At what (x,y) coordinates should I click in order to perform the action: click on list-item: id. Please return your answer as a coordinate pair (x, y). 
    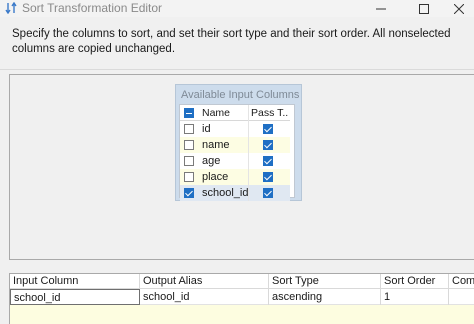
    Looking at the image, I should click on (235, 129).